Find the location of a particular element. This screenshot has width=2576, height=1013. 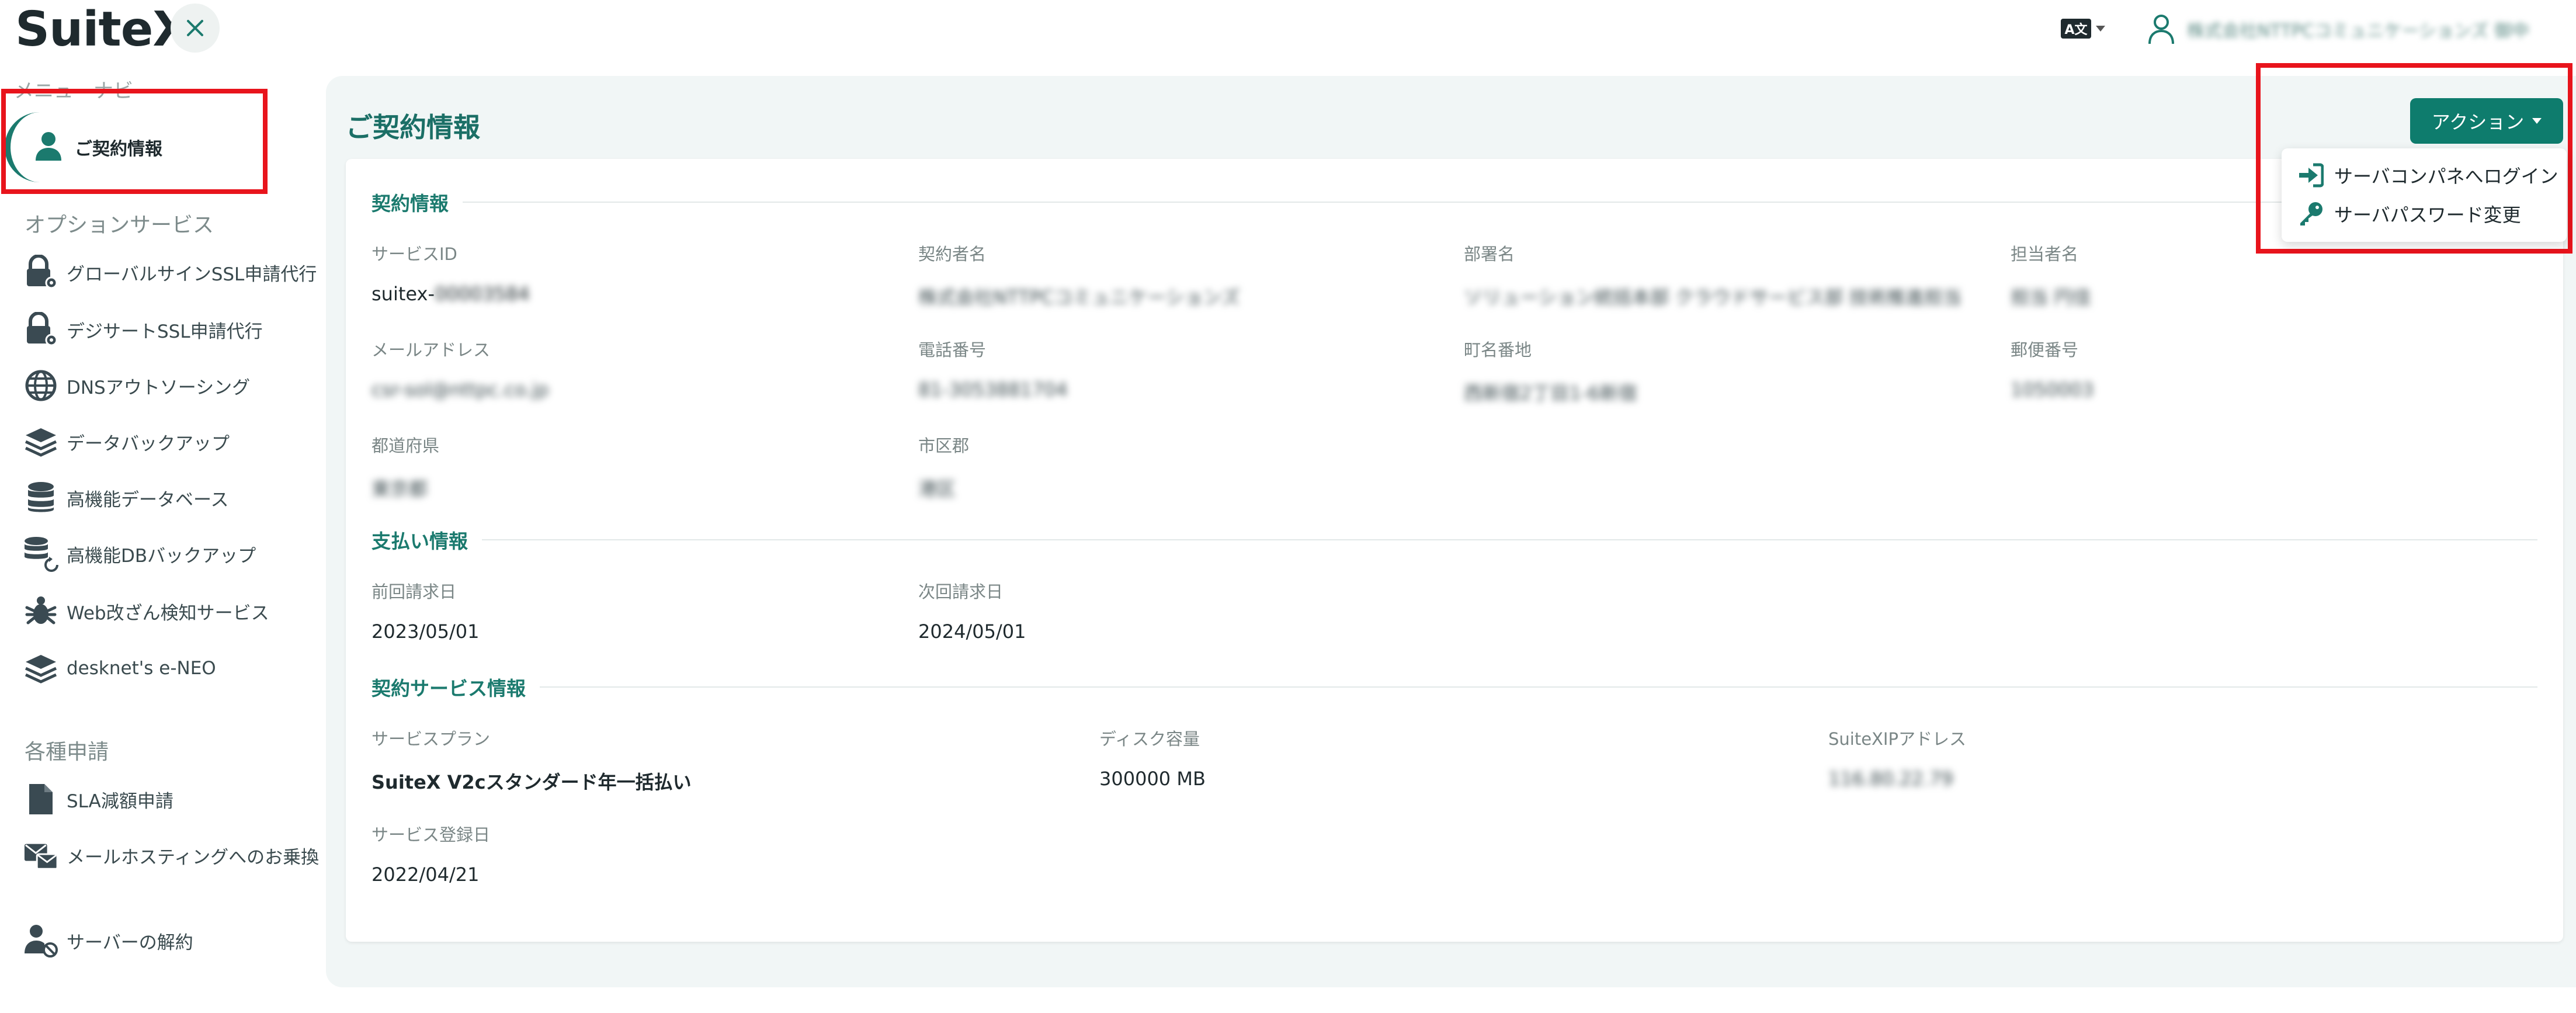

key-icon is located at coordinates (2311, 214).